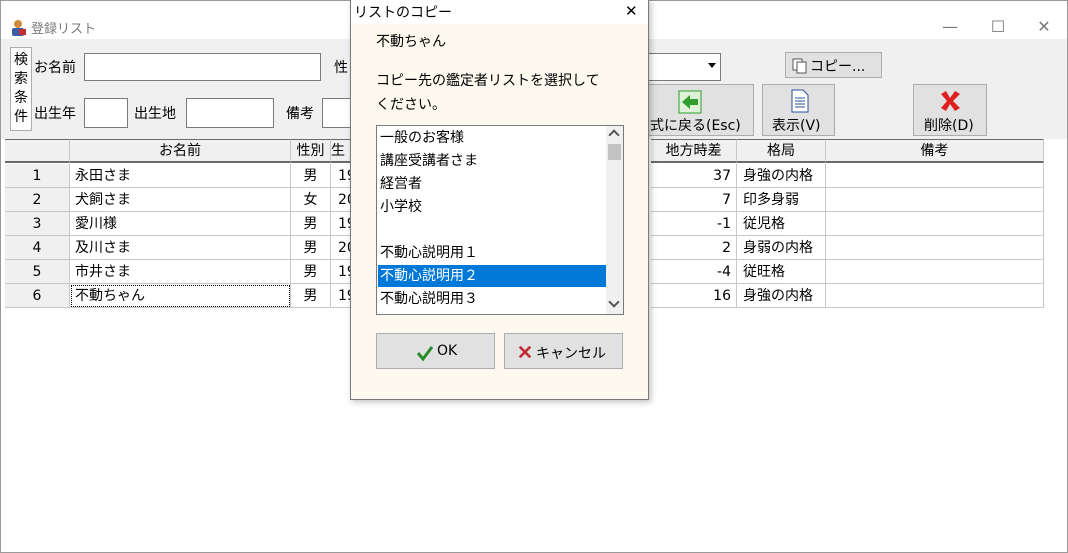 This screenshot has width=1068, height=553. Describe the element at coordinates (614, 302) in the screenshot. I see `scroll-down-icon` at that location.